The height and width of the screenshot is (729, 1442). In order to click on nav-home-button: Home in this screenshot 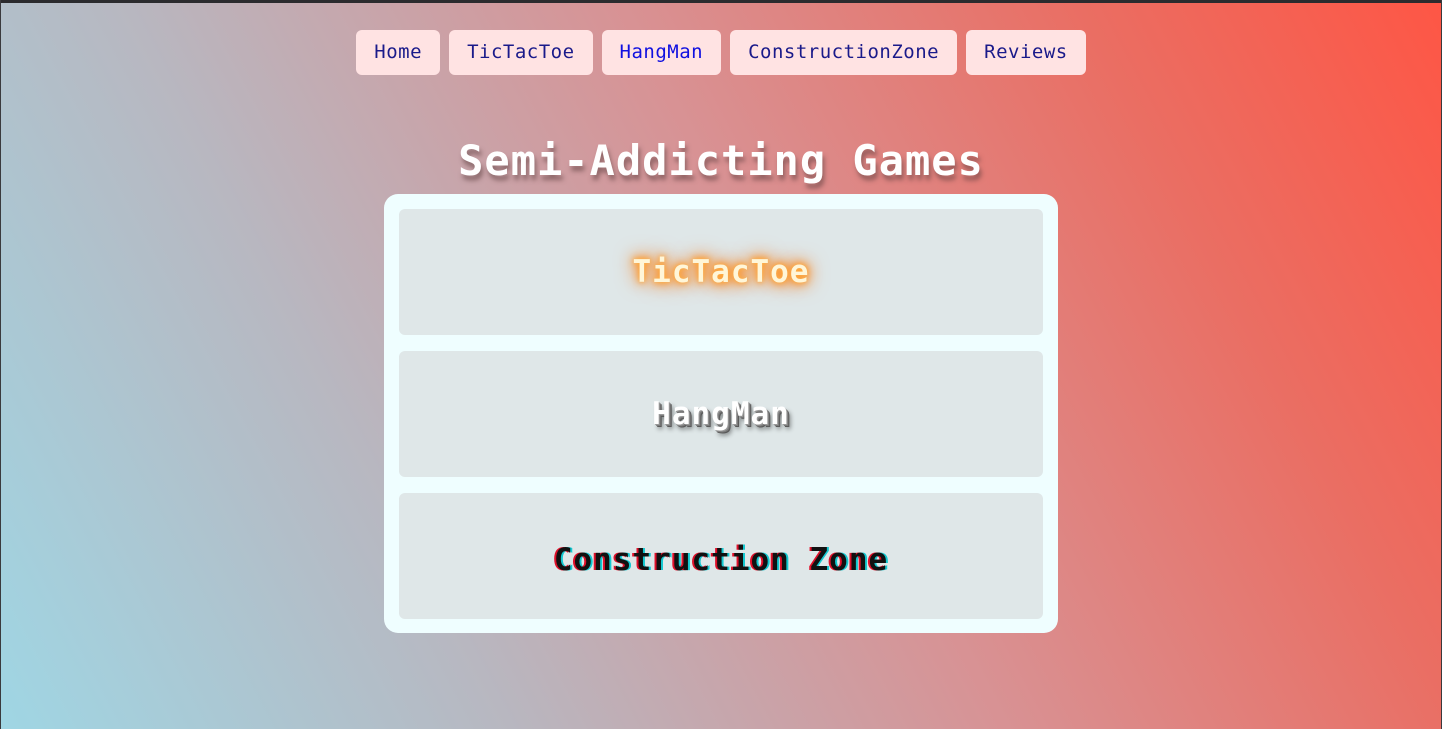, I will do `click(398, 52)`.